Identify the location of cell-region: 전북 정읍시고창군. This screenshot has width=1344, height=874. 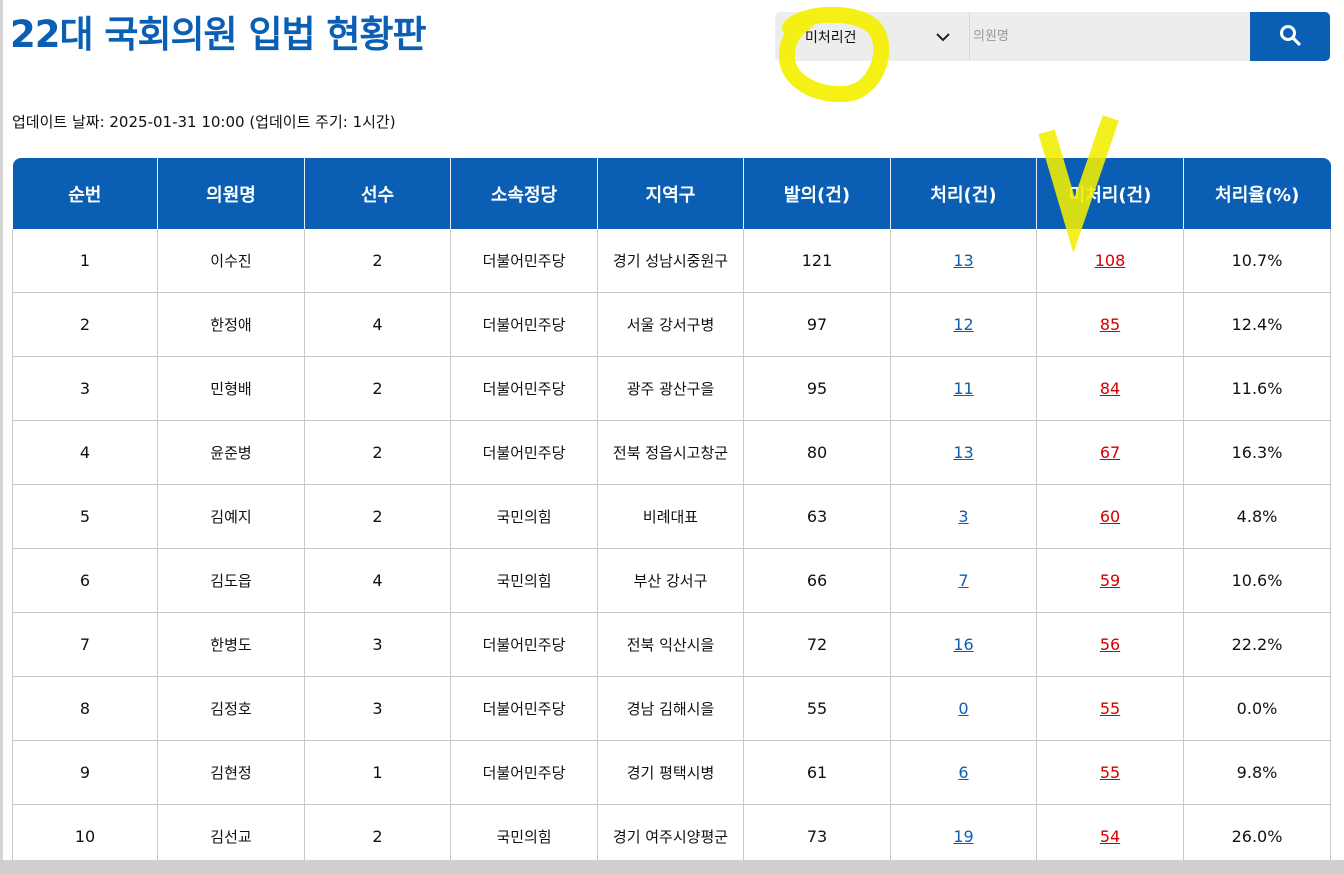
(670, 452).